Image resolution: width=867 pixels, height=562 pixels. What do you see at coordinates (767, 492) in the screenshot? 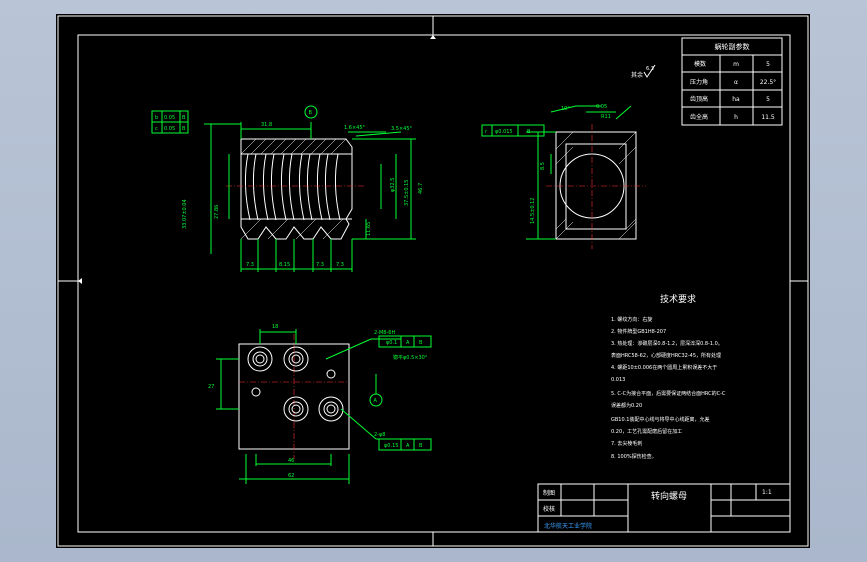
I see `svg-text: 1:1` at bounding box center [767, 492].